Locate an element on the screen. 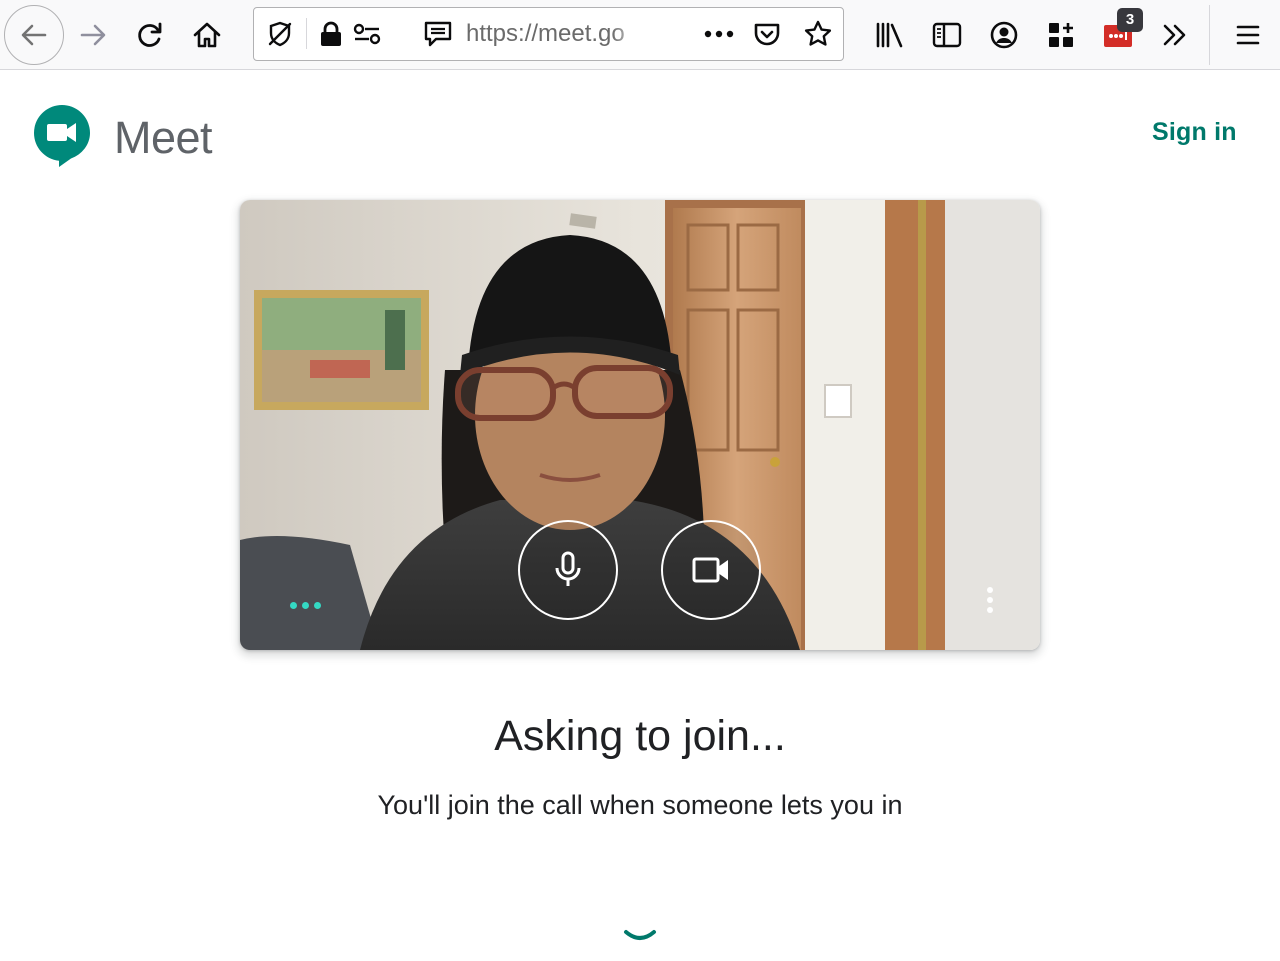 Image resolution: width=1280 pixels, height=961 pixels. containers-button is located at coordinates (1061, 35).